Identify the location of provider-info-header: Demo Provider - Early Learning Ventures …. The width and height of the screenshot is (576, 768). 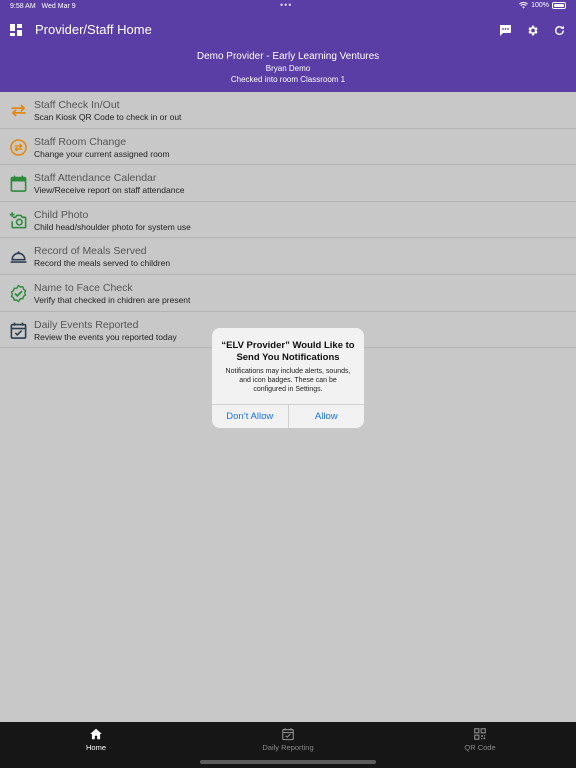
(288, 69).